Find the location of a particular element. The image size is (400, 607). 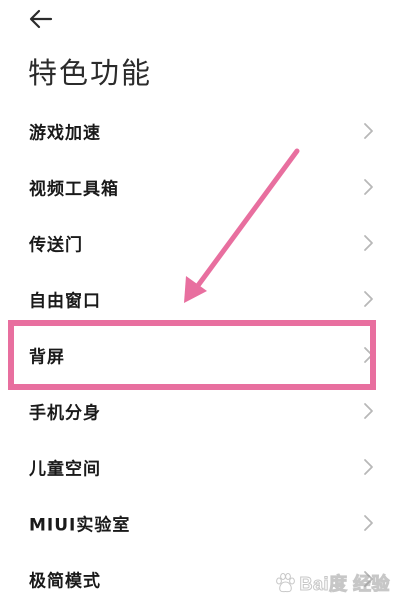

menu-item-kid-space: 儿童空间 is located at coordinates (200, 467).